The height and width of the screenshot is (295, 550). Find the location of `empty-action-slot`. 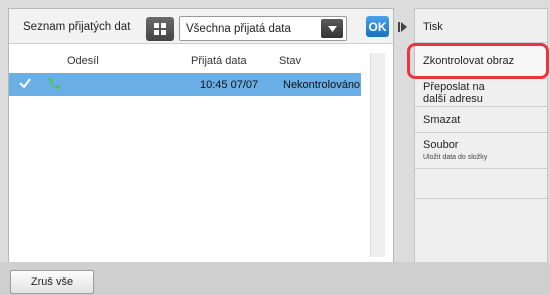

empty-action-slot is located at coordinates (481, 184).